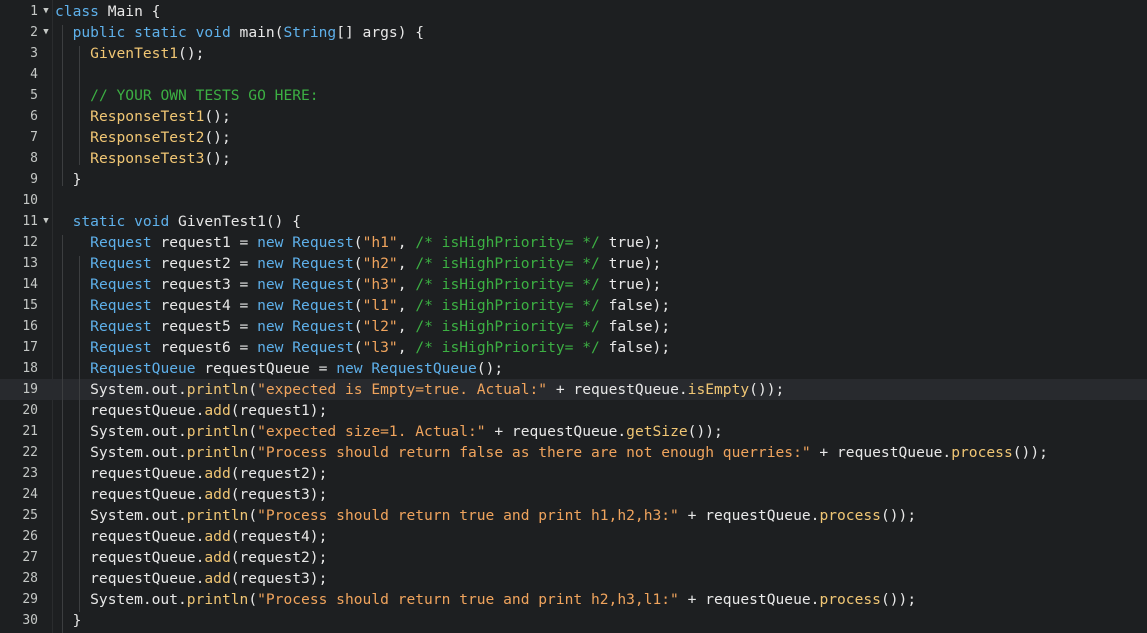  I want to click on code-line: 6 ResponseTest1();, so click(573, 116).